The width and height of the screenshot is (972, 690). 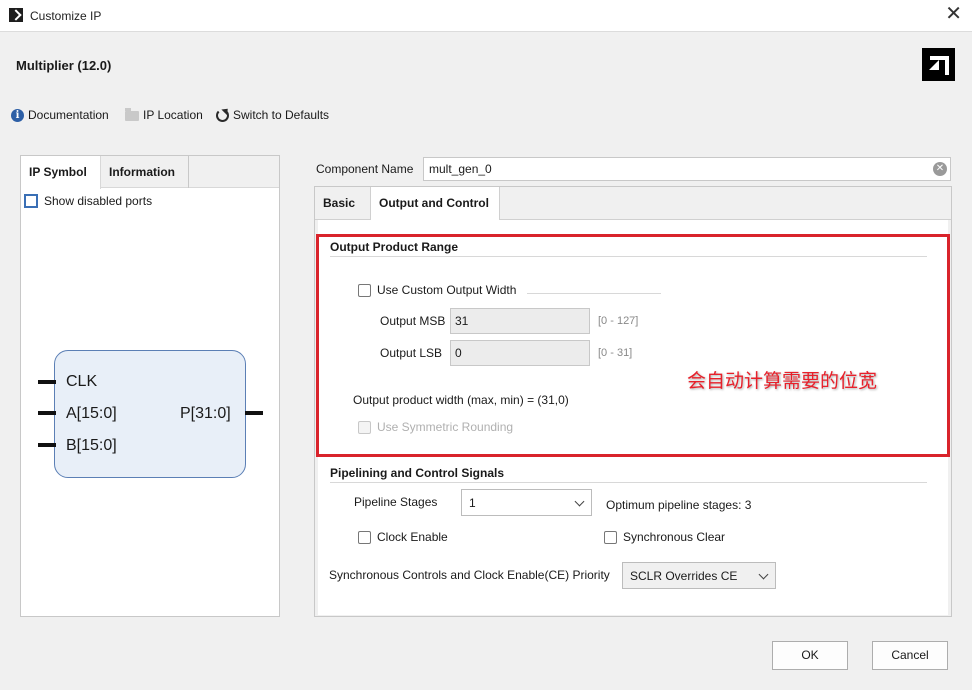 What do you see at coordinates (343, 203) in the screenshot?
I see `tab-basic: Basic` at bounding box center [343, 203].